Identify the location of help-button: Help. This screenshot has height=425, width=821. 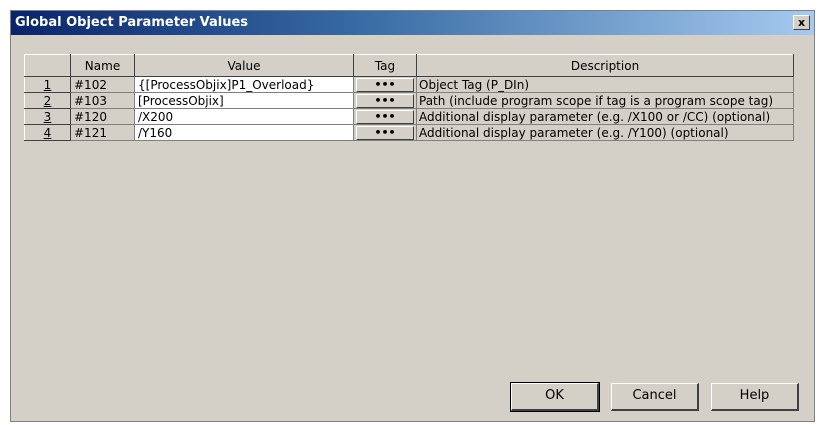
(755, 397).